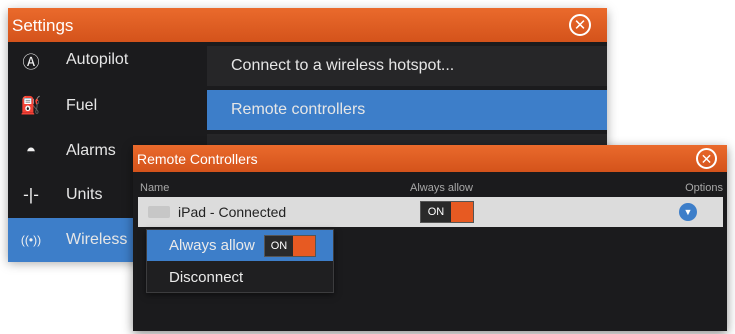 This screenshot has height=334, width=735. Describe the element at coordinates (82, 105) in the screenshot. I see `sidebar-item-label: Fuel` at that location.